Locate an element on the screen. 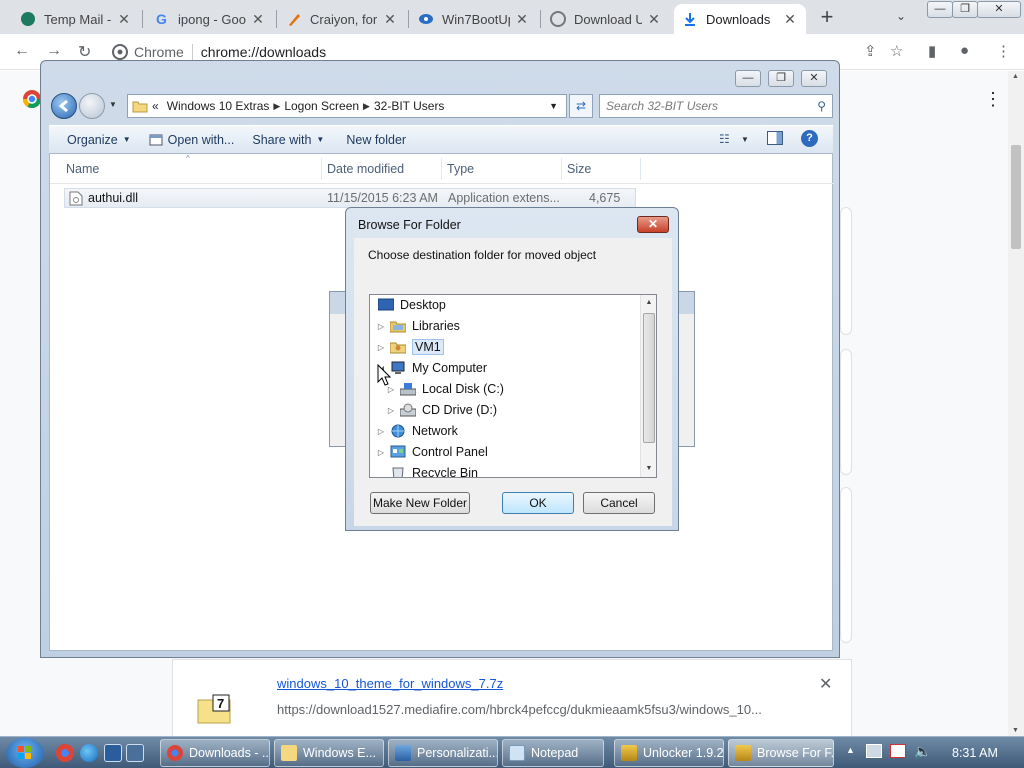 The height and width of the screenshot is (768, 1024). tab-download-site: Download U ✕ is located at coordinates (606, 19).